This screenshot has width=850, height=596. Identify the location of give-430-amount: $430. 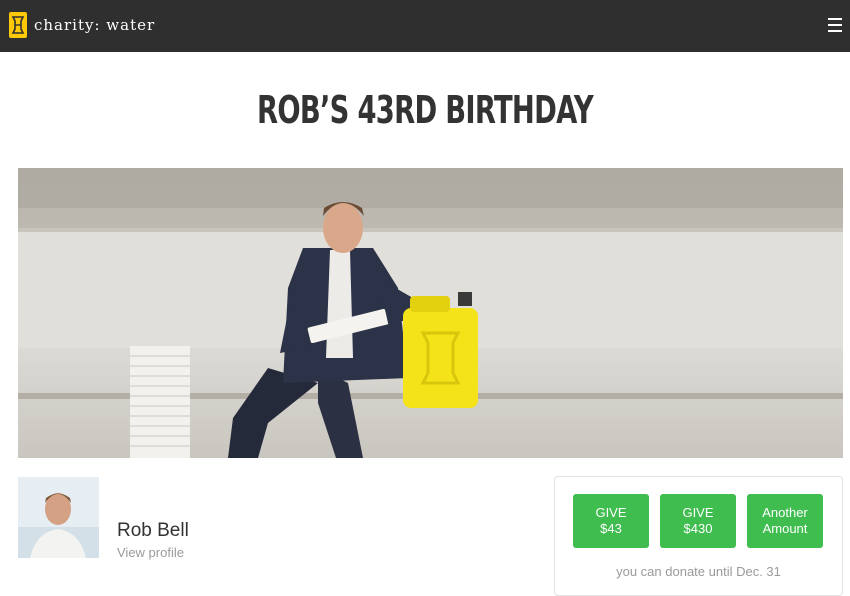
(698, 528).